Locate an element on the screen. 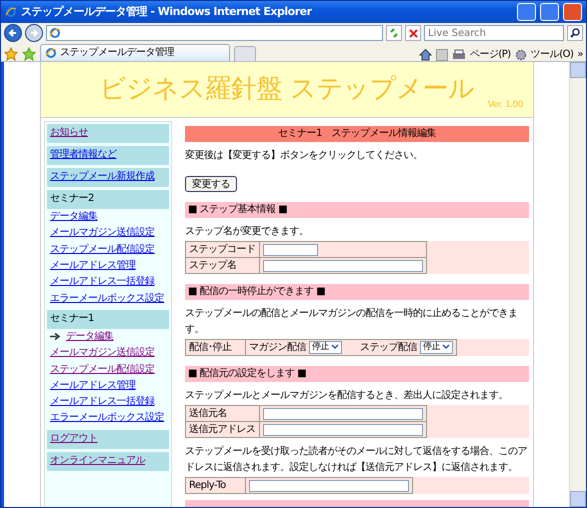 This screenshot has height=508, width=587. search-button is located at coordinates (575, 33).